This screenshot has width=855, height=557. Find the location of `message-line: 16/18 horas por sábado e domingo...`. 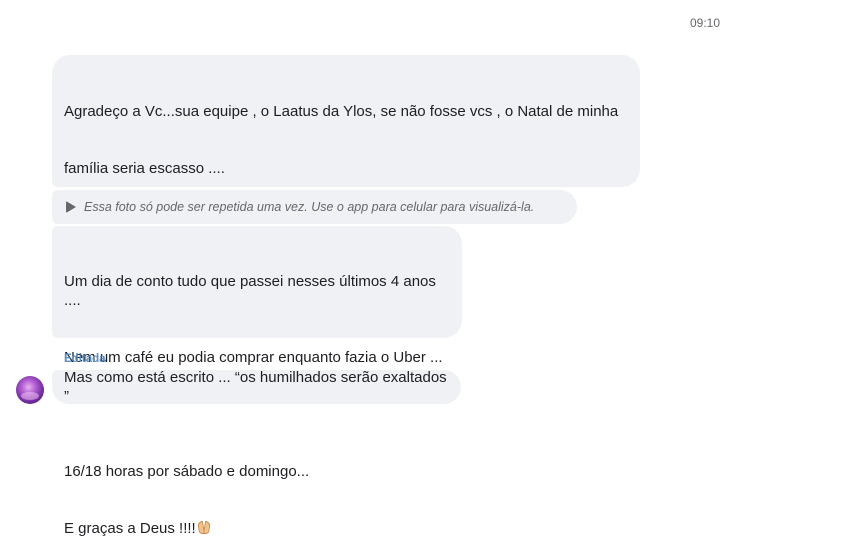

message-line: 16/18 horas por sábado e domingo... is located at coordinates (187, 471).